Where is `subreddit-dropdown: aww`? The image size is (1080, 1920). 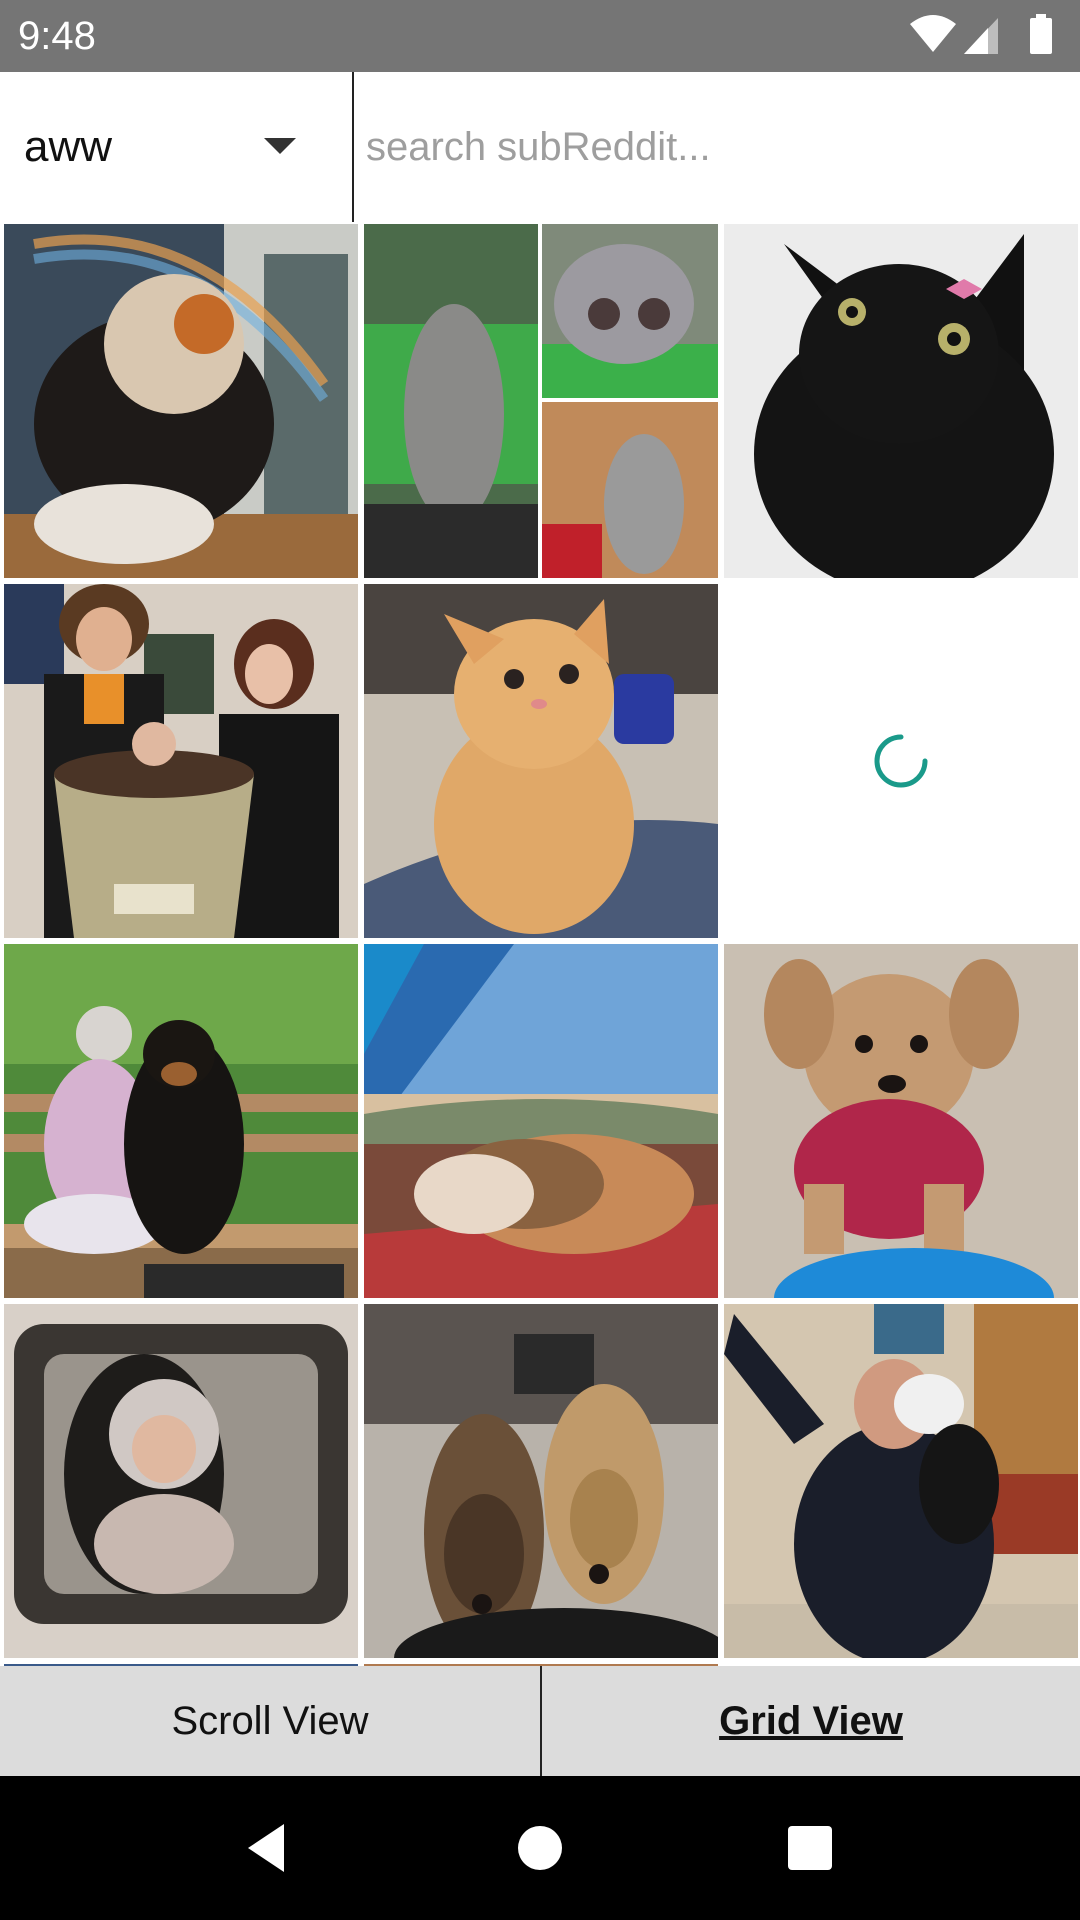
subreddit-dropdown: aww is located at coordinates (176, 147).